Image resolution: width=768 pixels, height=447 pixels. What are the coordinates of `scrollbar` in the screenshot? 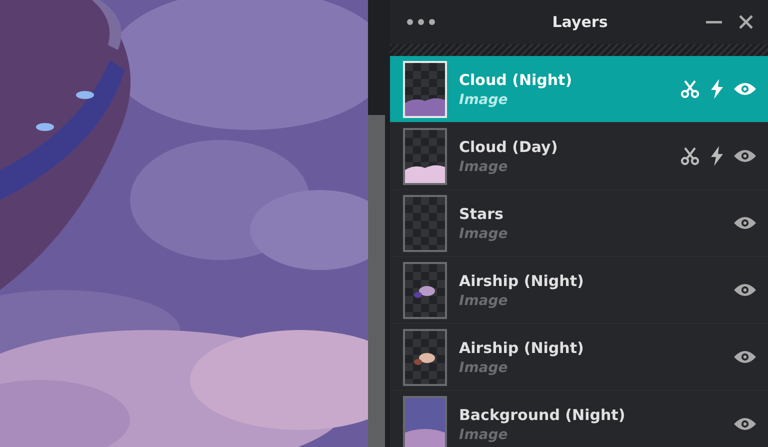 It's located at (376, 281).